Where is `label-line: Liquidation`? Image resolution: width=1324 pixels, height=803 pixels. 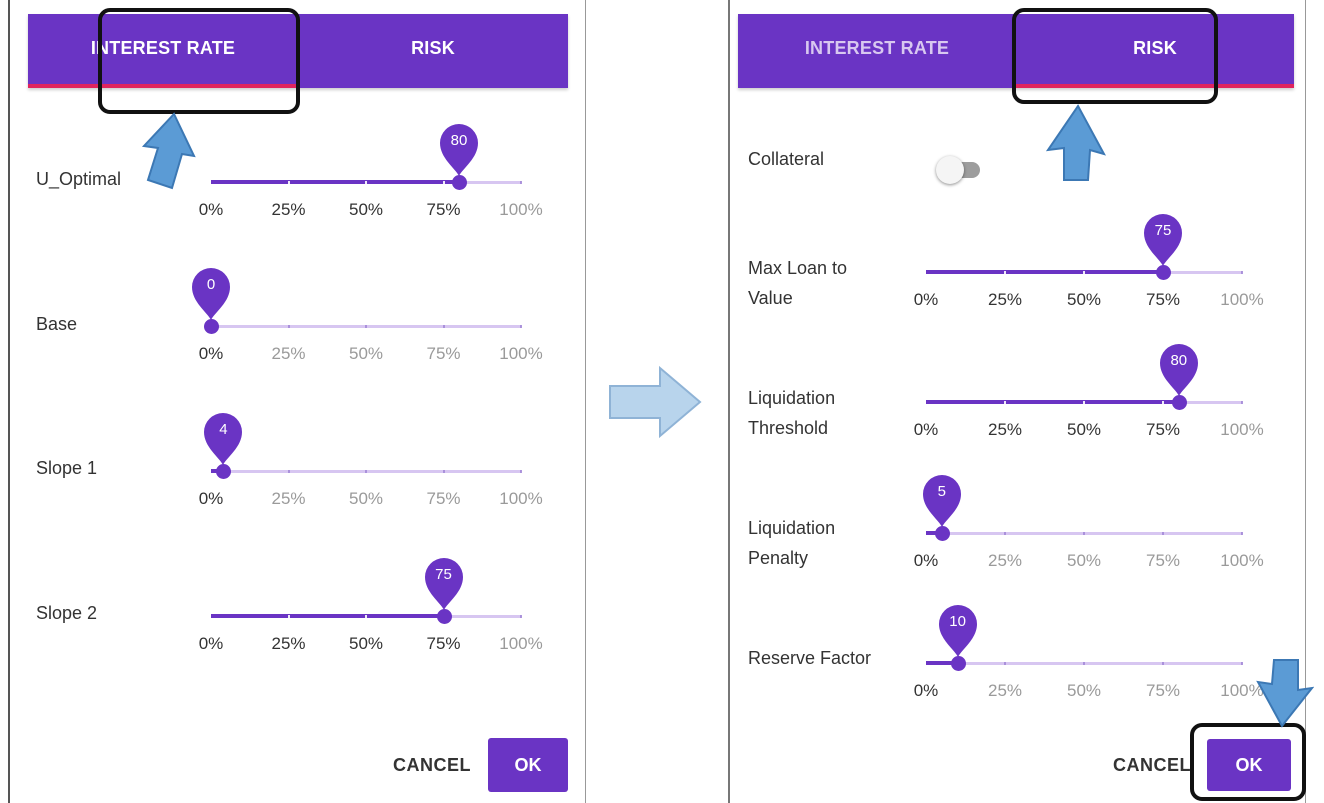
label-line: Liquidation is located at coordinates (792, 528).